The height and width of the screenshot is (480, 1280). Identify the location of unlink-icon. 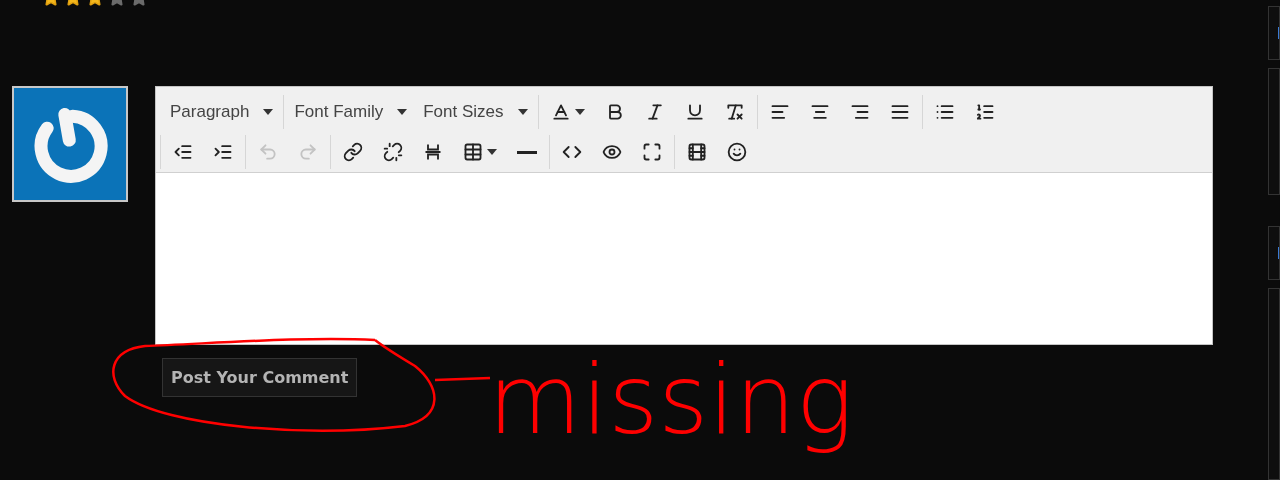
(393, 152).